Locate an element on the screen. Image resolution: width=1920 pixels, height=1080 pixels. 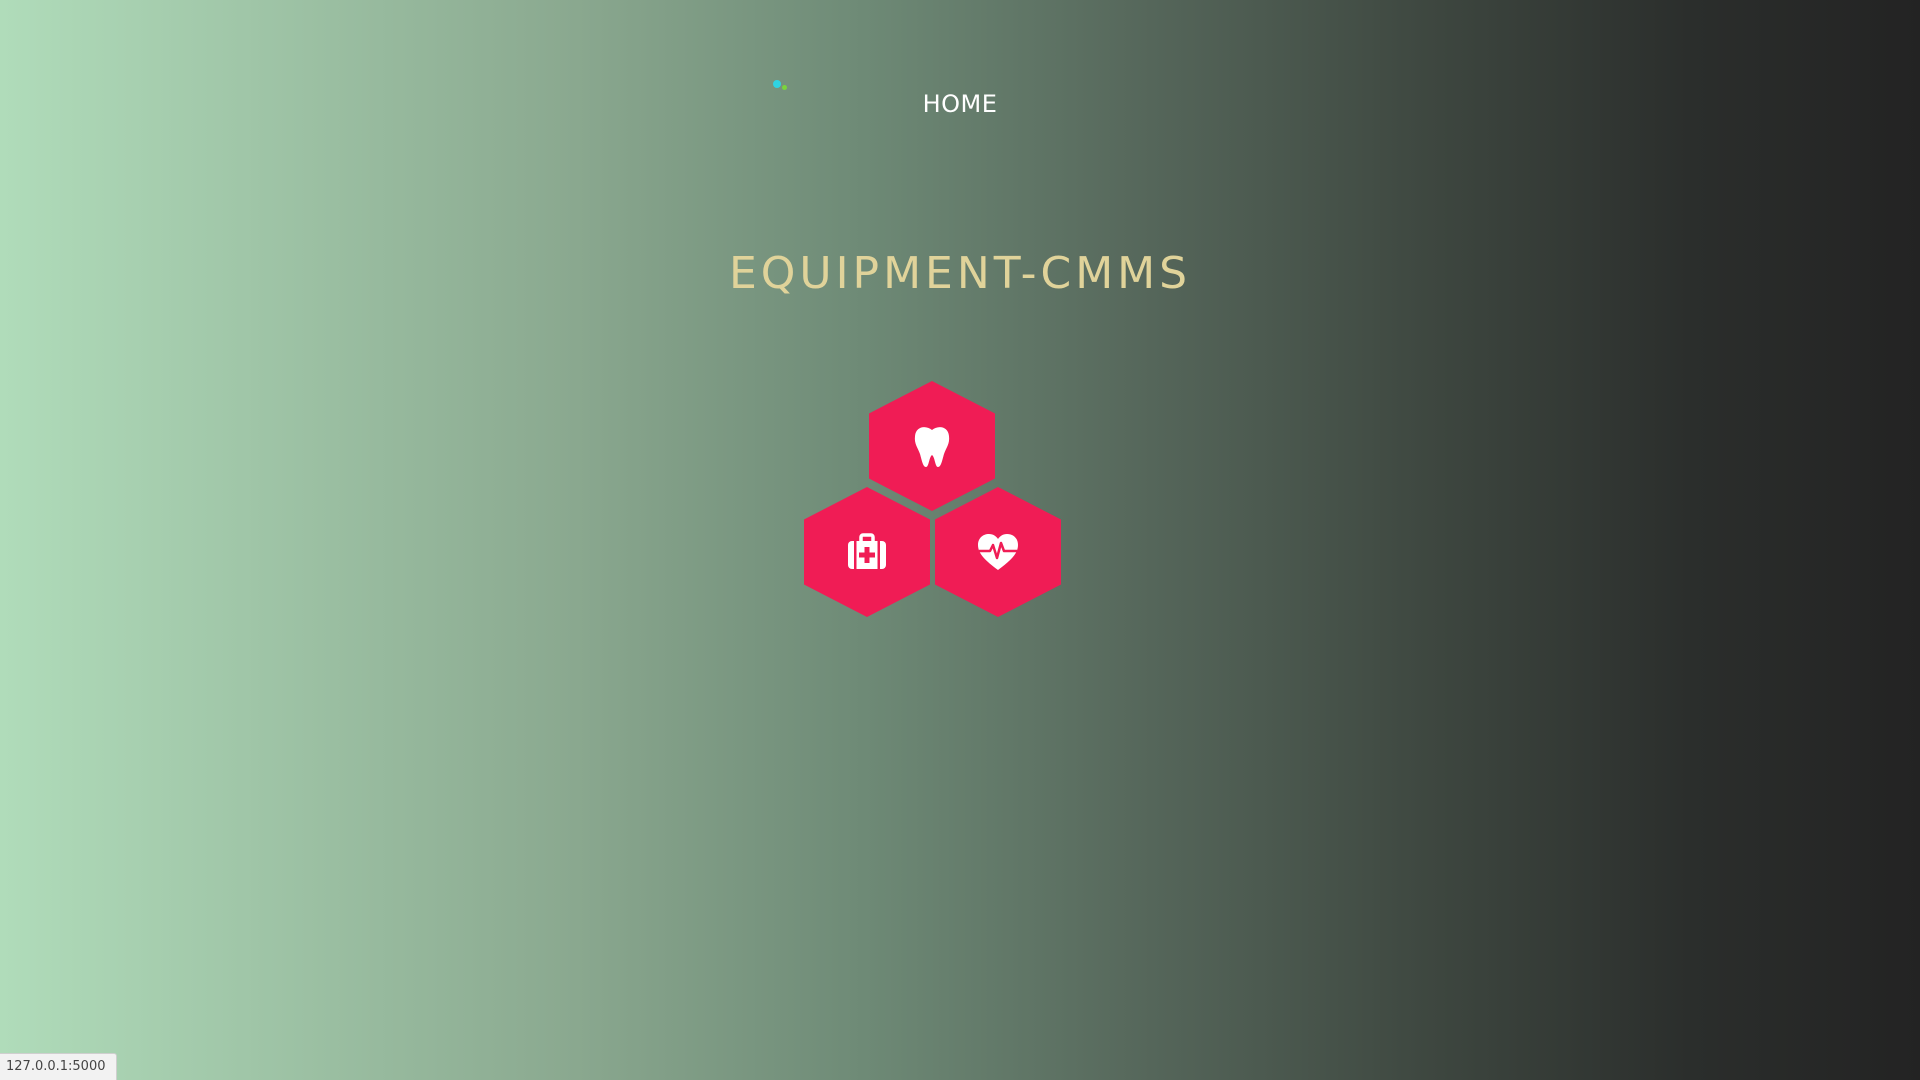
tooth-icon is located at coordinates (932, 447).